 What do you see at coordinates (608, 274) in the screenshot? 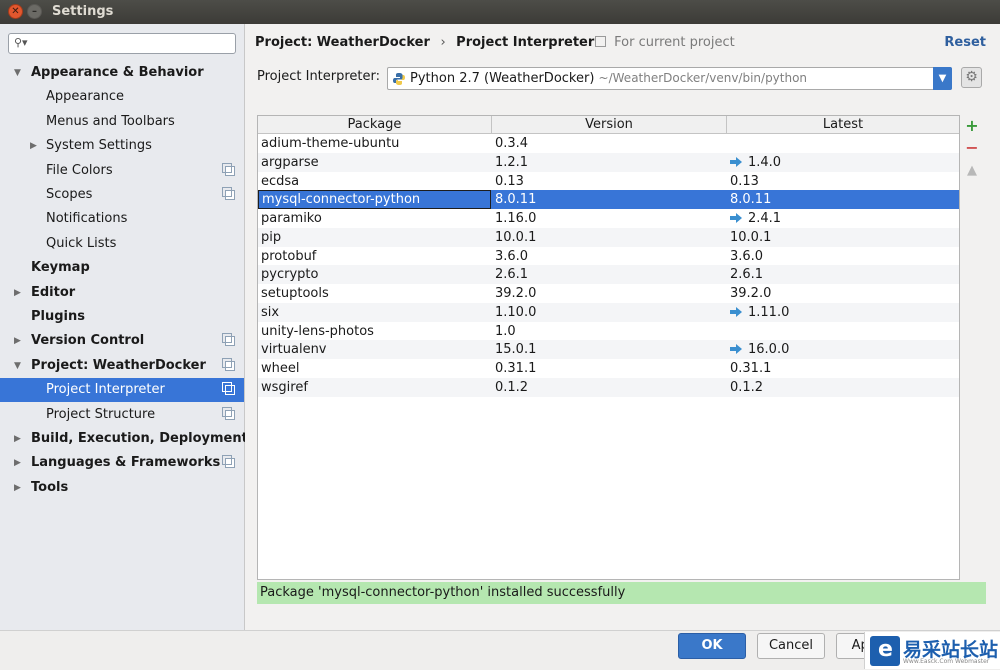
I see `table-row: pycrypto 2.6.1 2.6.1` at bounding box center [608, 274].